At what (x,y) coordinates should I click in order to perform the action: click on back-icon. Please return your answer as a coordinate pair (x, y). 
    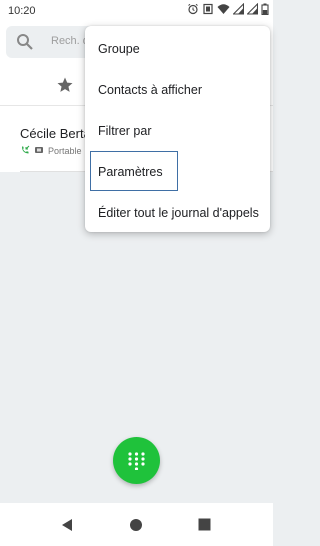
    Looking at the image, I should click on (67, 527).